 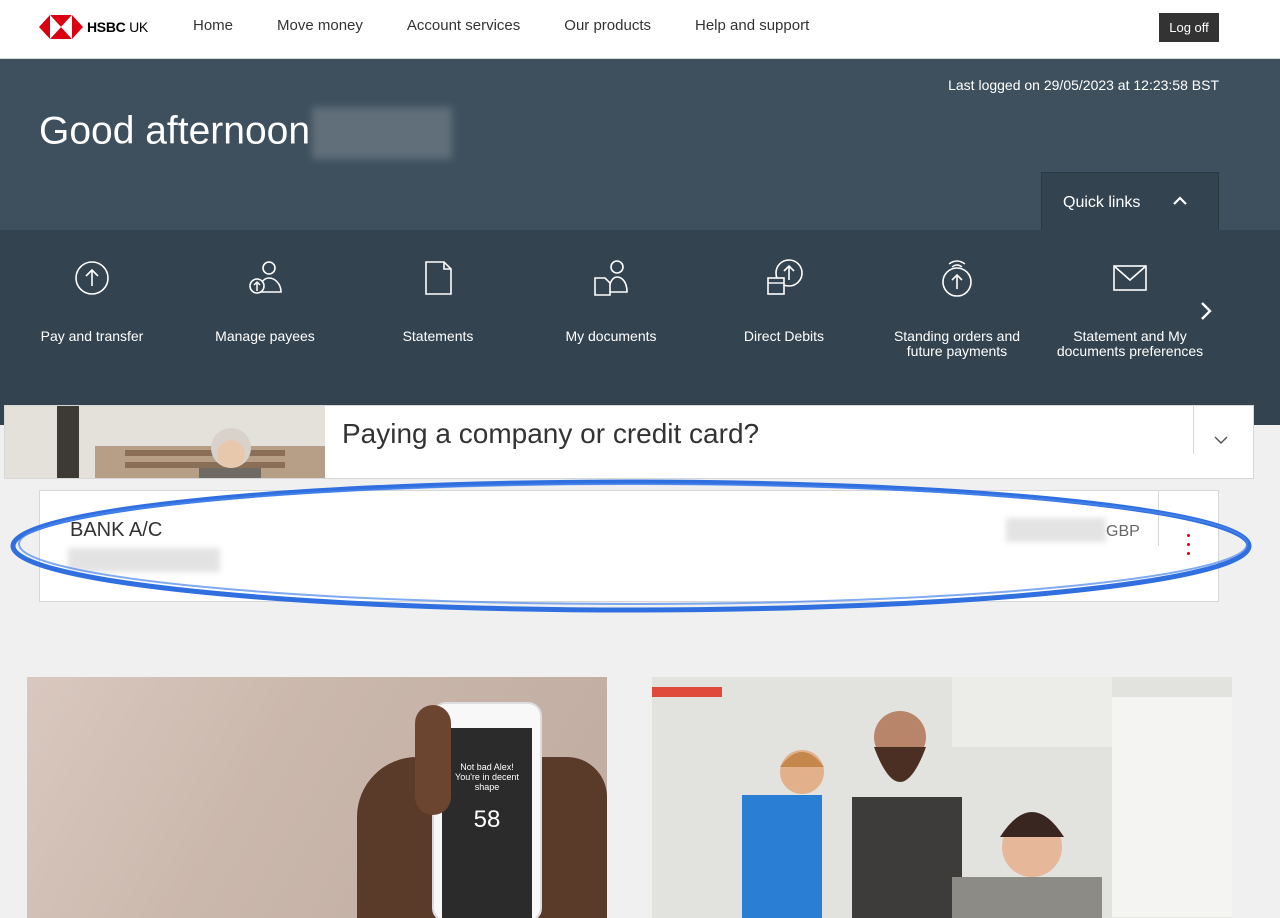 I want to click on quick-link-manage-payees: Manage payees, so click(x=265, y=301).